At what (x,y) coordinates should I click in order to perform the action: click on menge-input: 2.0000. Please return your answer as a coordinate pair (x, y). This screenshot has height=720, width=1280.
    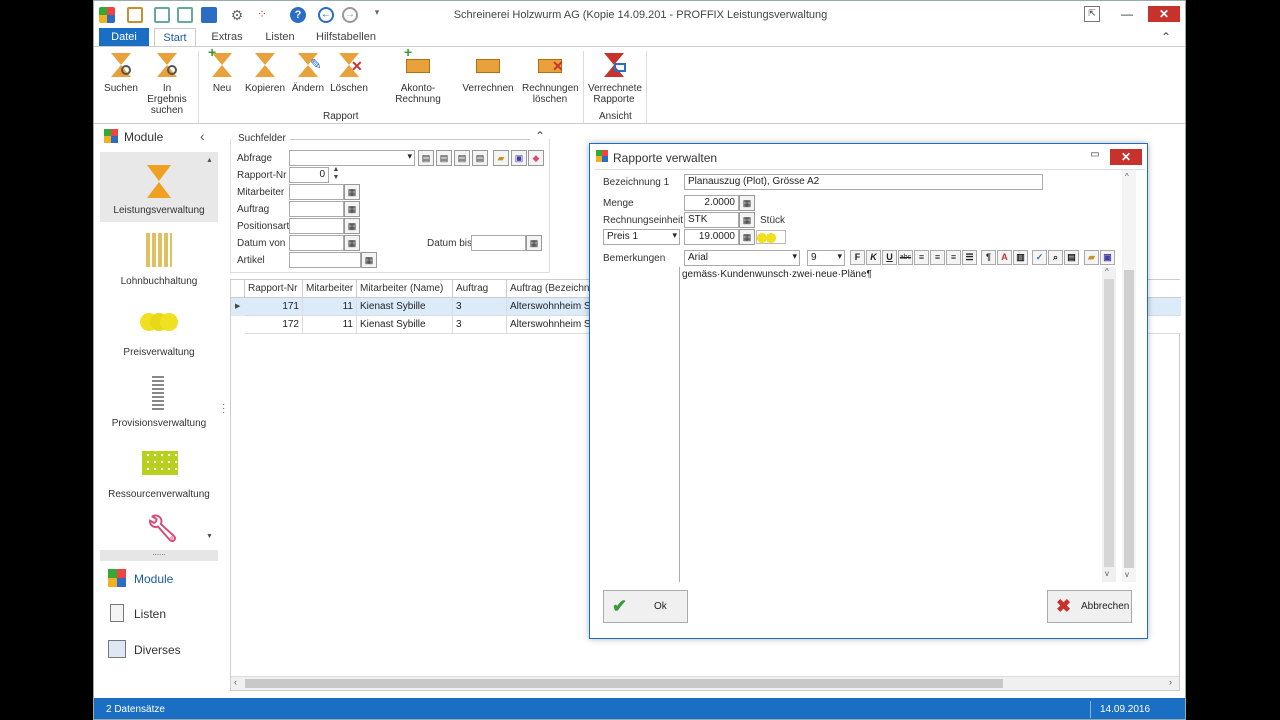
    Looking at the image, I should click on (711, 203).